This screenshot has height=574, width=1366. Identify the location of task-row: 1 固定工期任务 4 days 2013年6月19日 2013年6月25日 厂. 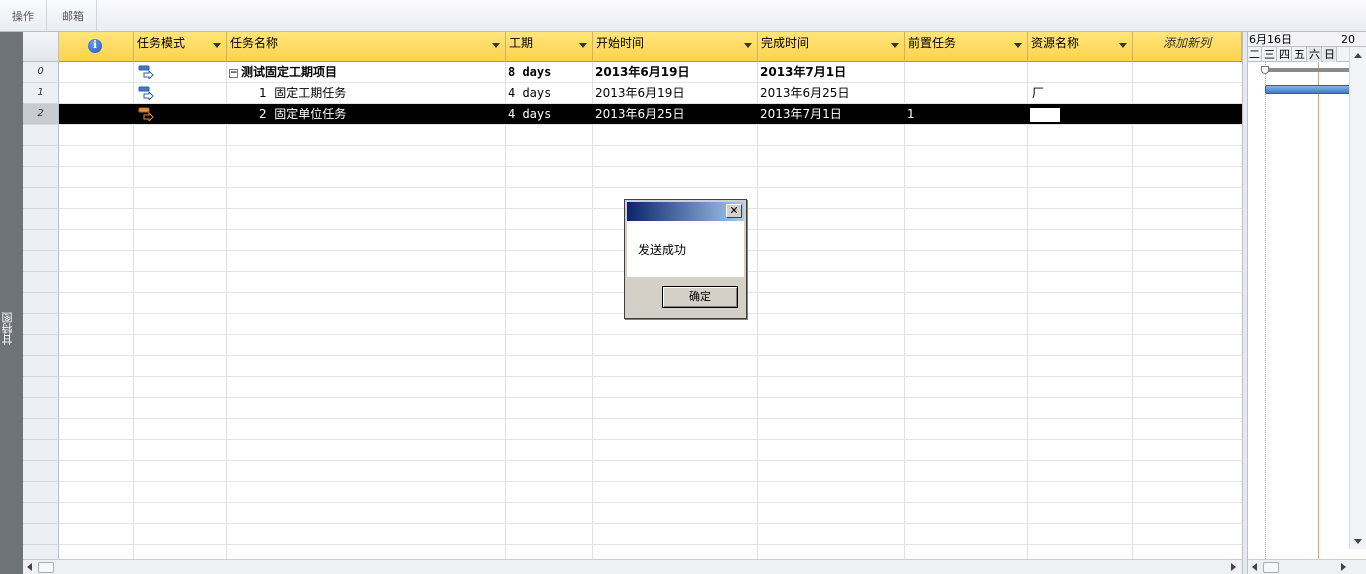
(650, 93).